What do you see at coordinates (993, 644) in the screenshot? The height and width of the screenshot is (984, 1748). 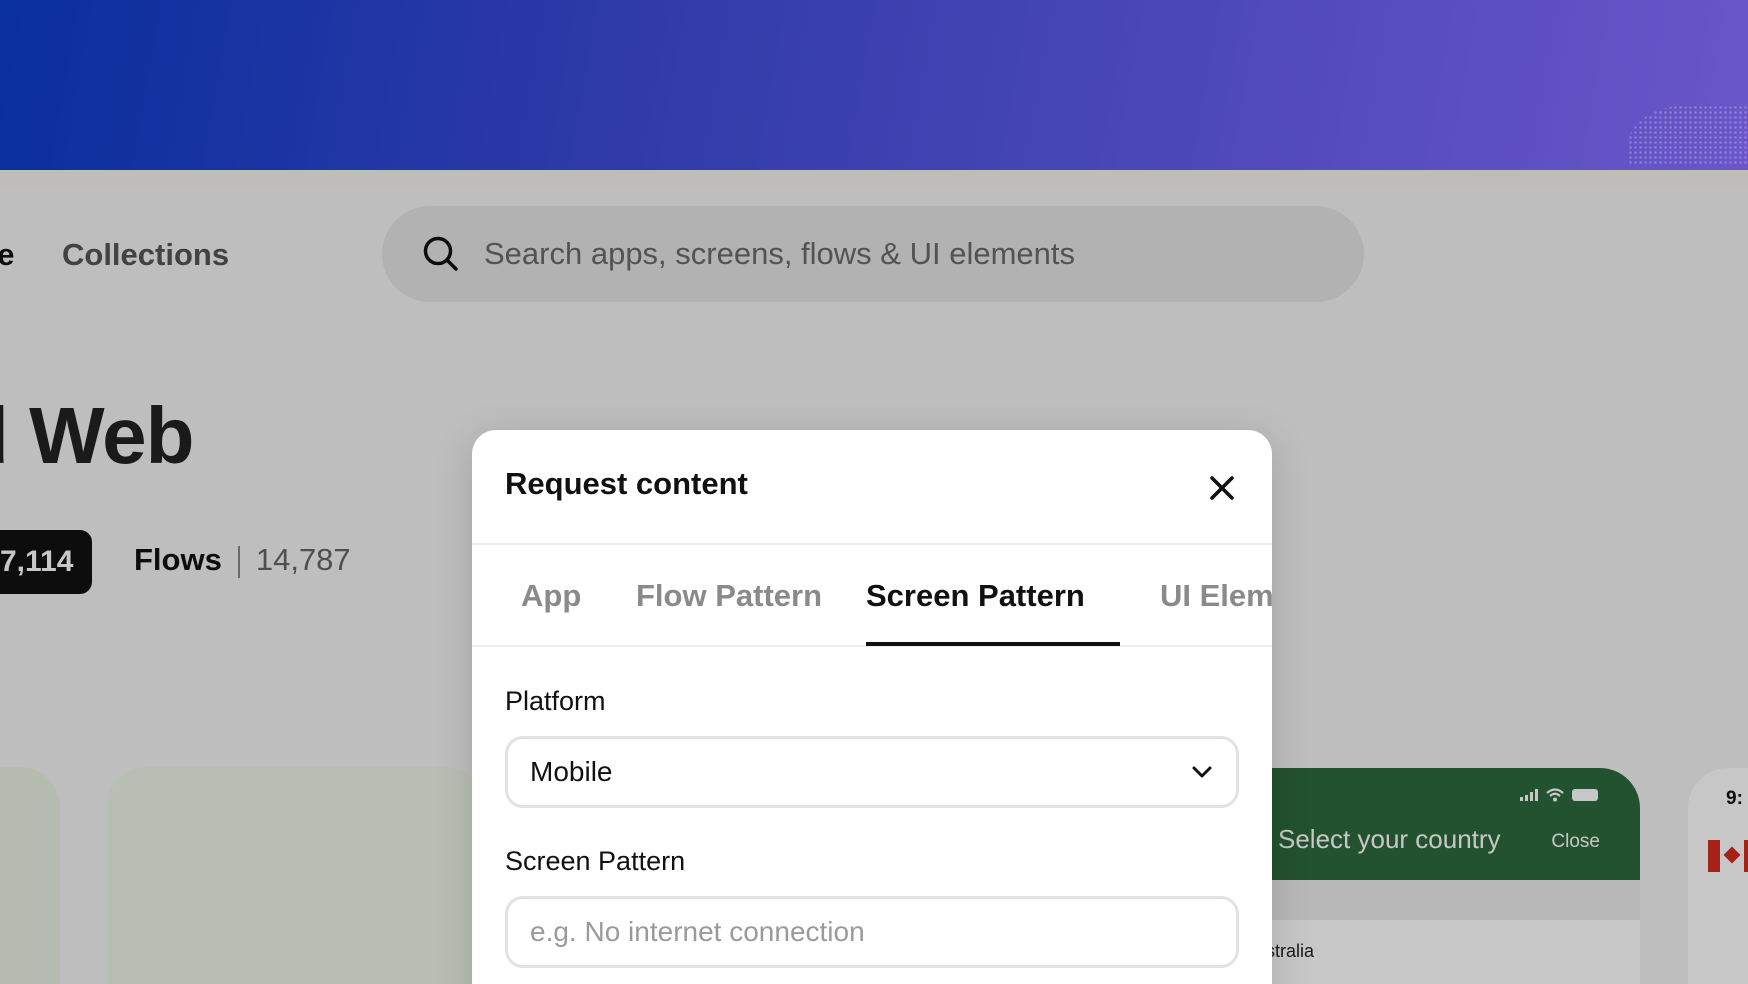 I see `active-tab-indicator` at bounding box center [993, 644].